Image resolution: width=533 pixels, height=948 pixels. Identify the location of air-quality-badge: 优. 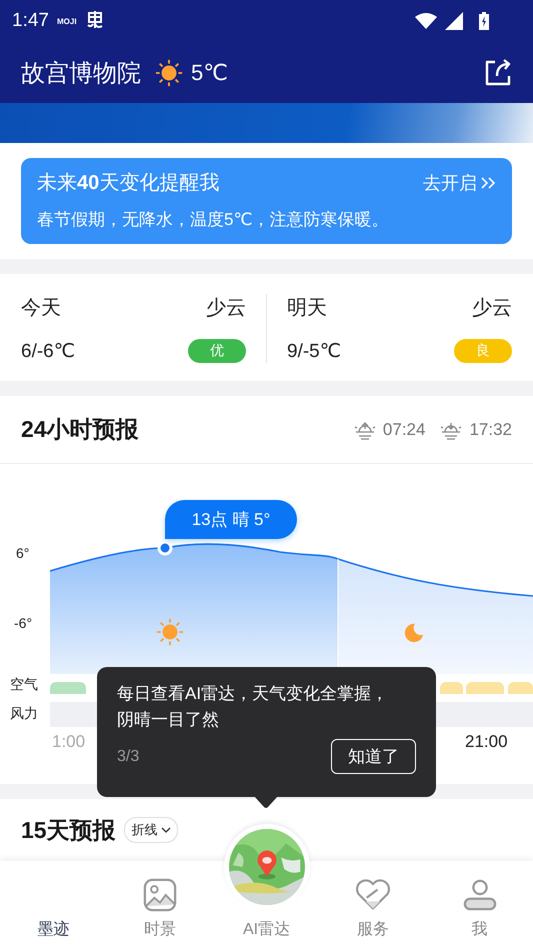
(217, 351).